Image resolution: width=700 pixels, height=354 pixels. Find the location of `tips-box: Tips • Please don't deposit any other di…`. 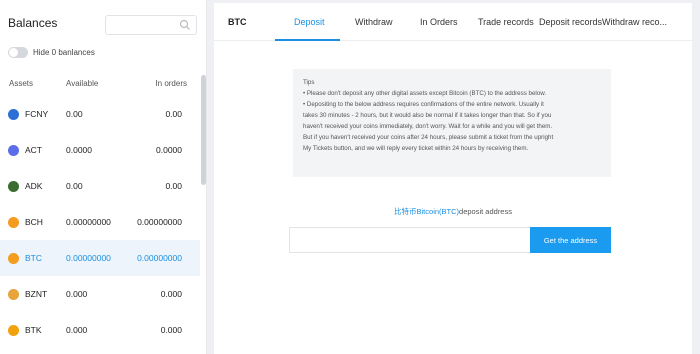

tips-box: Tips • Please don't deposit any other di… is located at coordinates (452, 123).